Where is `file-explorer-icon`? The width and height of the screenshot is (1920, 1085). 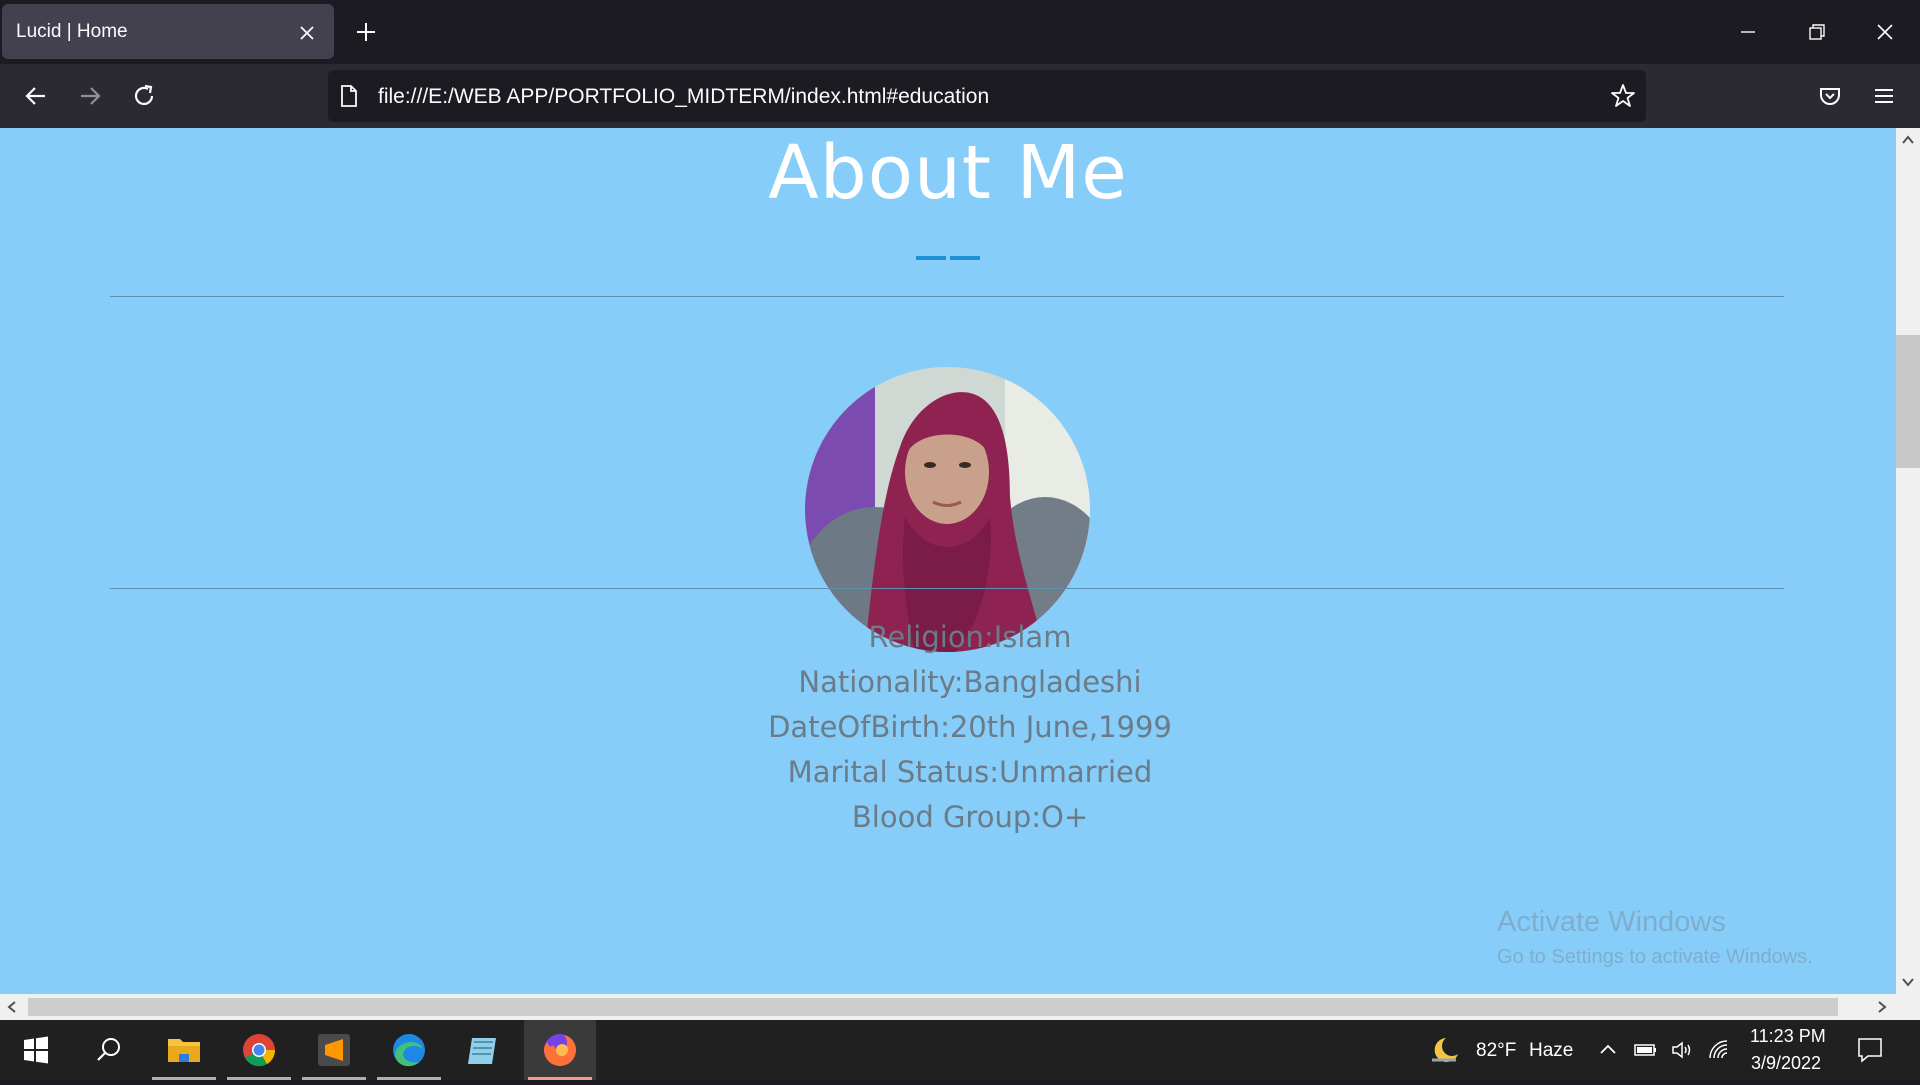
file-explorer-icon is located at coordinates (184, 1050).